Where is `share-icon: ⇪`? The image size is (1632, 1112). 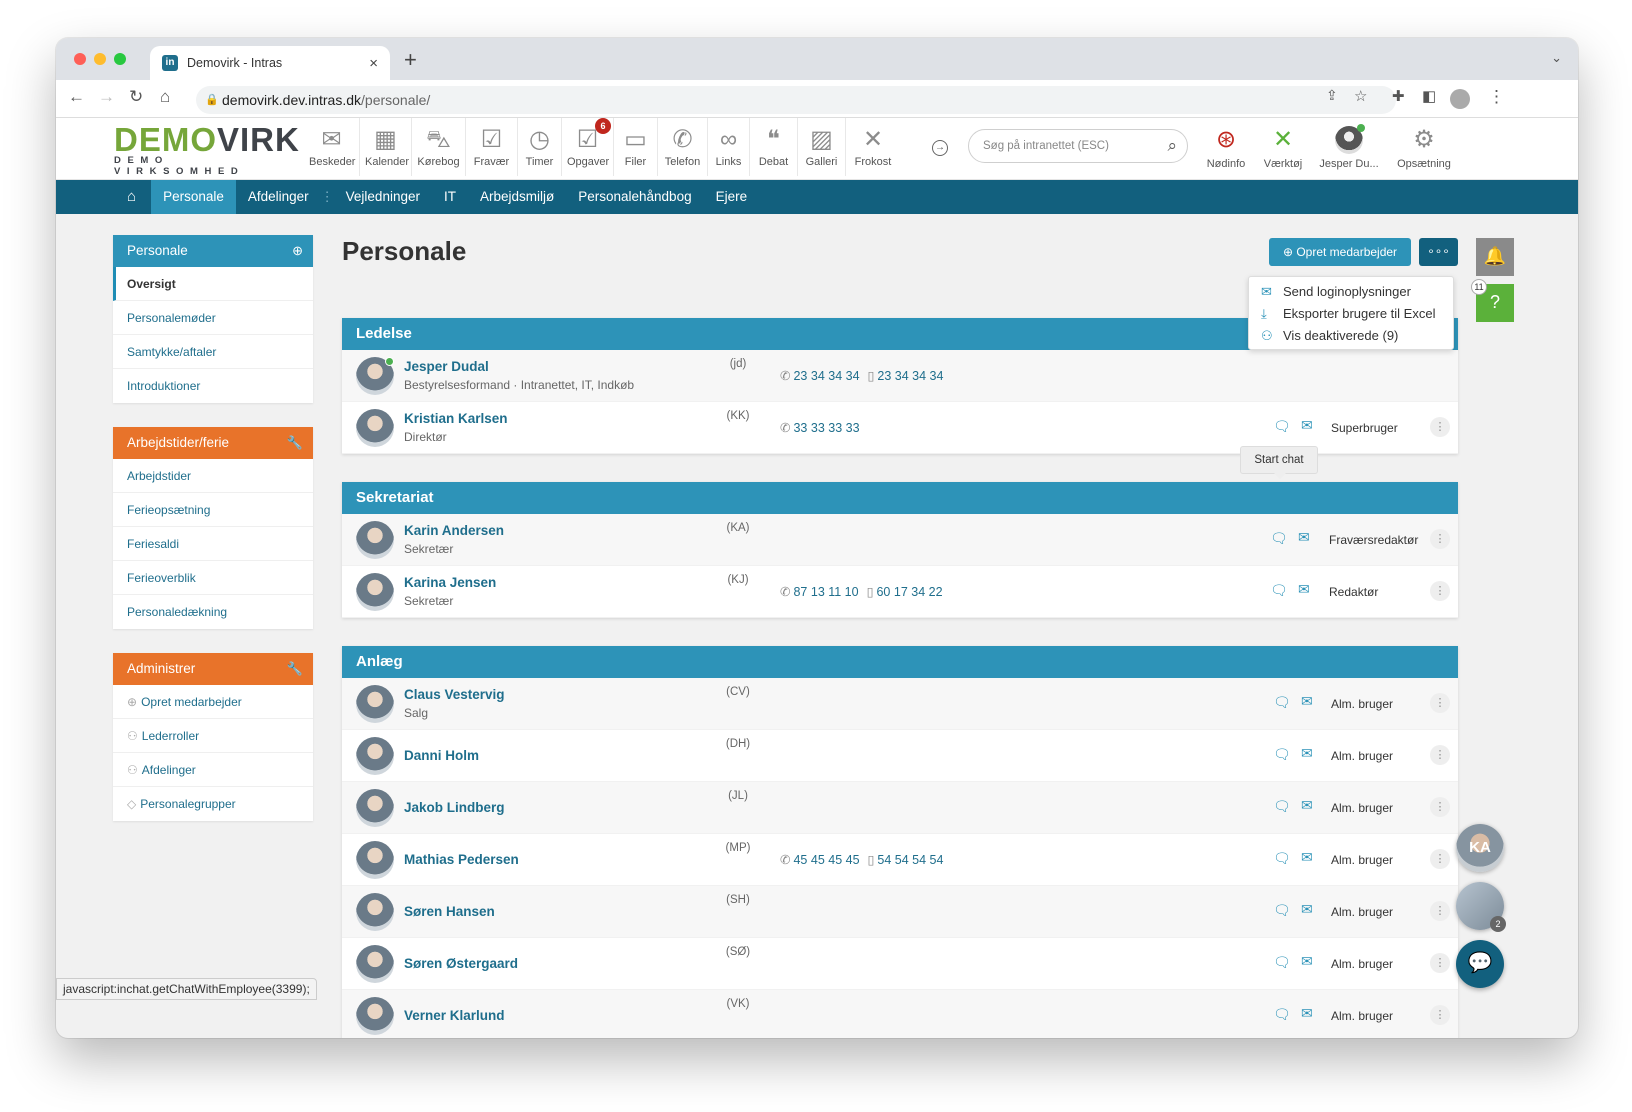
share-icon: ⇪ is located at coordinates (1332, 95).